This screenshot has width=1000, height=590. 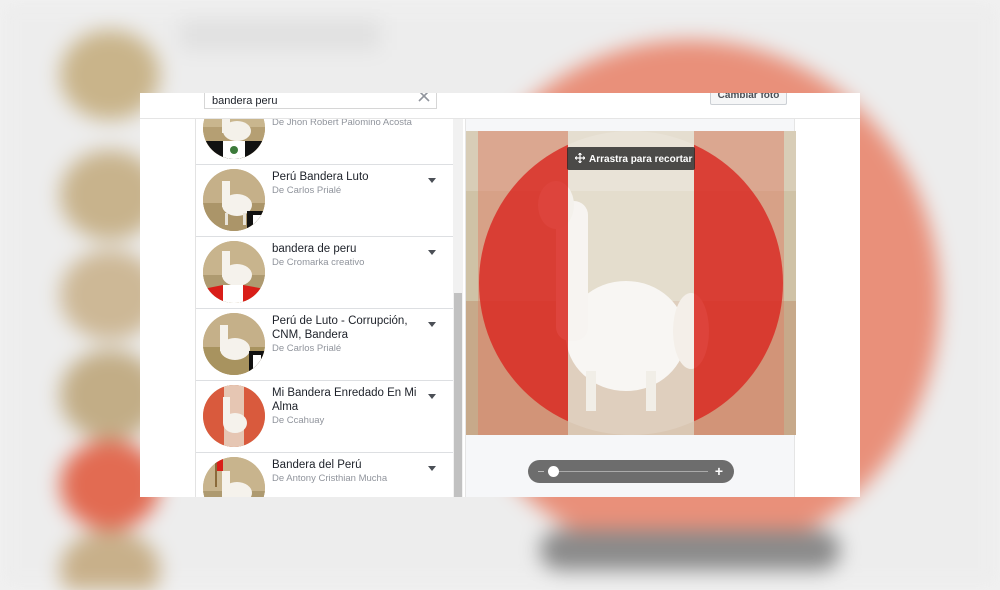 I want to click on frame-author: De Antony Cristhian Mucha, so click(x=330, y=478).